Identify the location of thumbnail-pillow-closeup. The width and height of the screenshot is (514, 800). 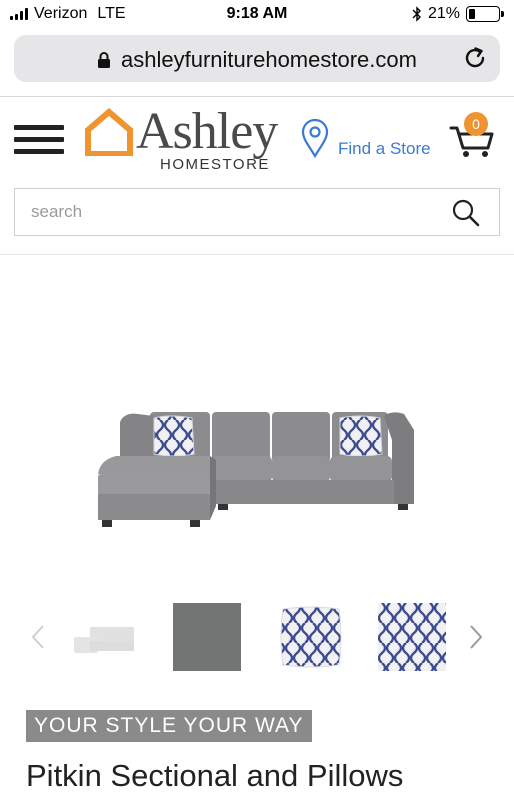
(412, 637).